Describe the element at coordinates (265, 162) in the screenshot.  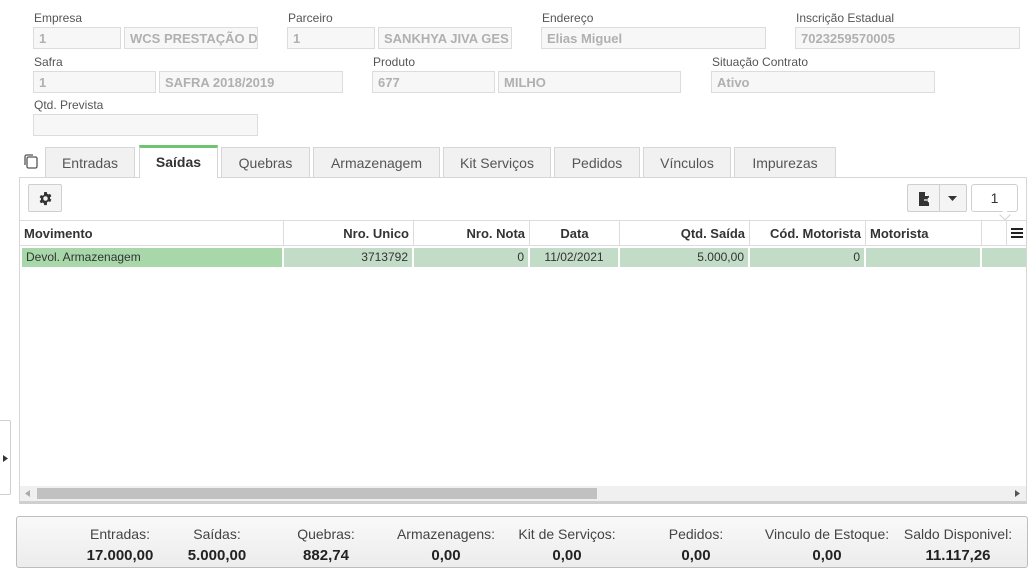
I see `tab-quebras: Quebras` at that location.